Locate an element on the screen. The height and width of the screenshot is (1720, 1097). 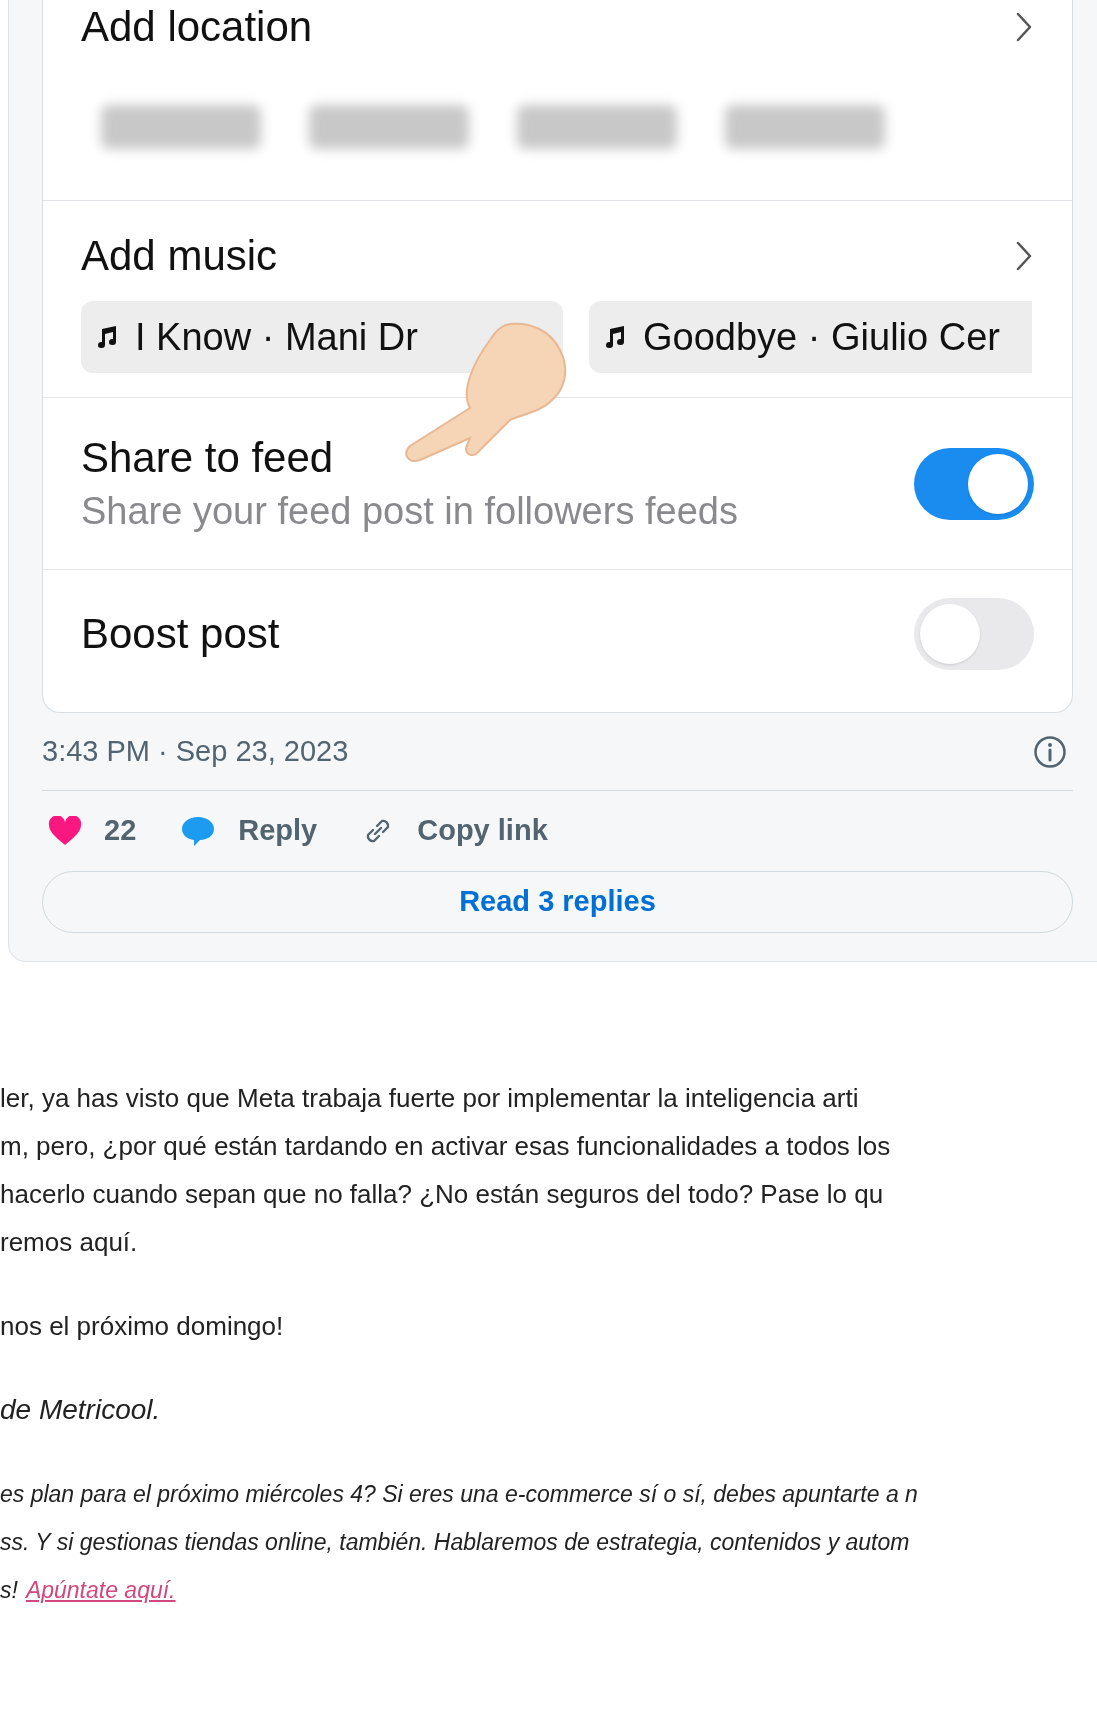
song-title: I Know · Mani Dr is located at coordinates (276, 337).